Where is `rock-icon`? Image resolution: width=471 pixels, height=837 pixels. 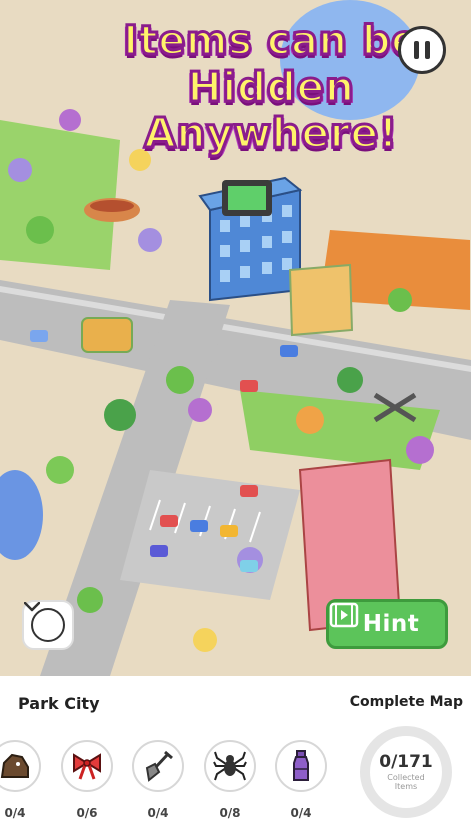 rock-icon is located at coordinates (20, 766).